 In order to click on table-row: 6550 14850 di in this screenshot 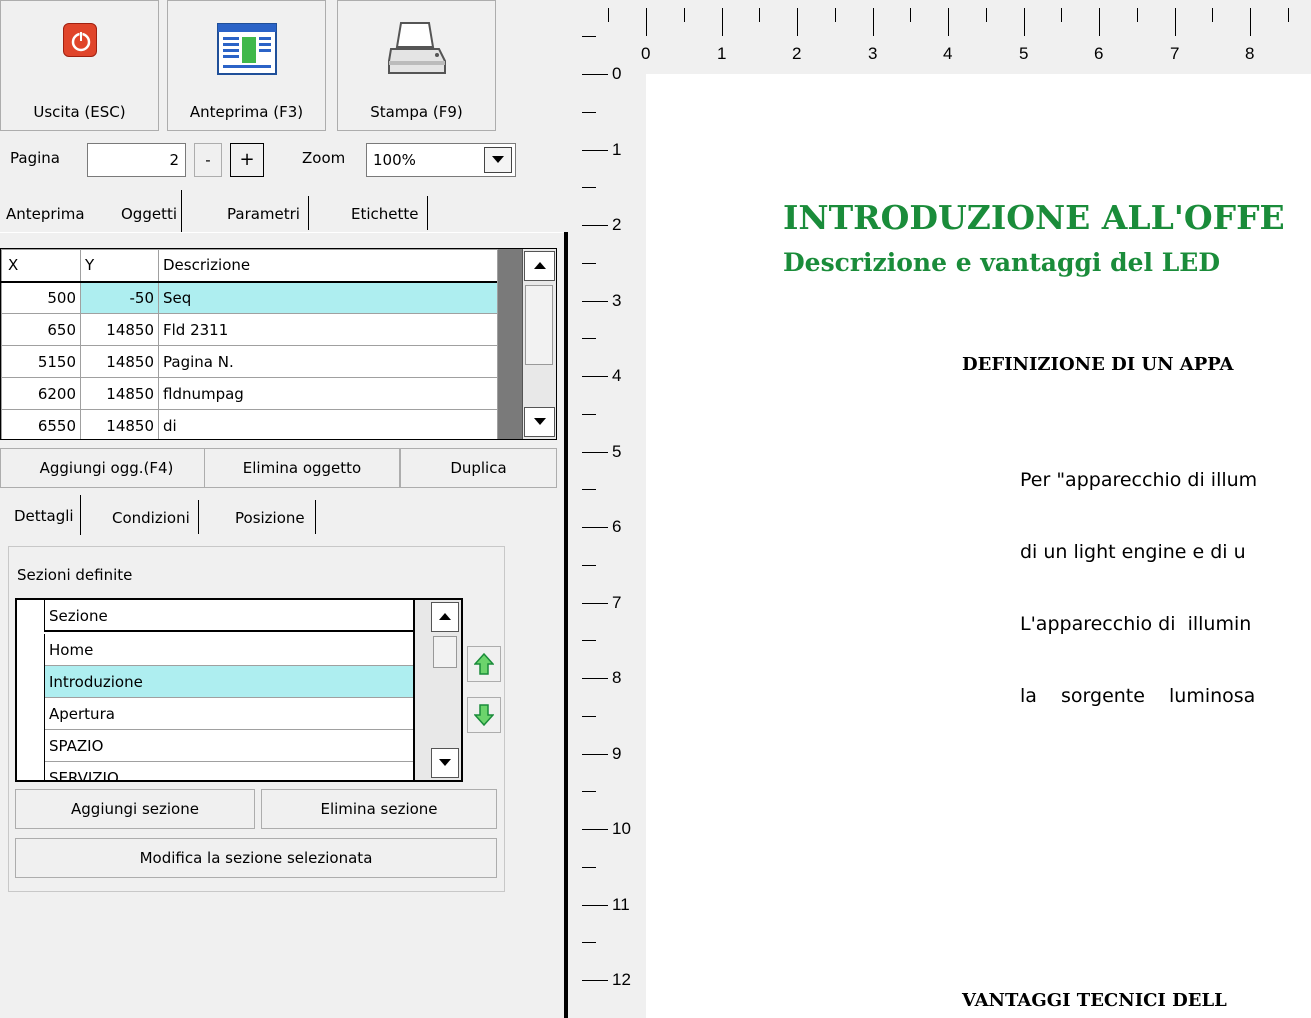, I will do `click(249, 424)`.